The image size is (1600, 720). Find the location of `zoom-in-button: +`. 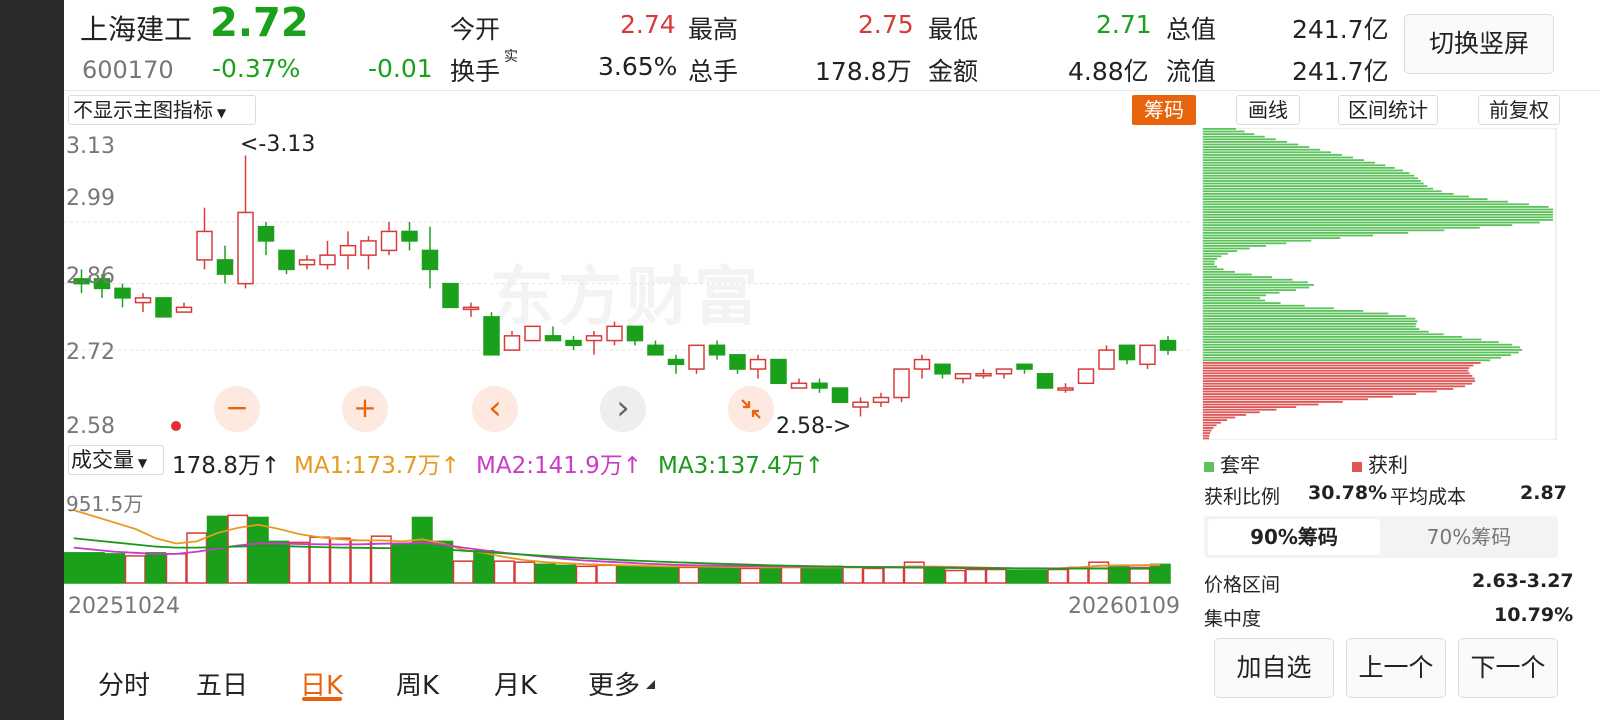

zoom-in-button: + is located at coordinates (365, 409).